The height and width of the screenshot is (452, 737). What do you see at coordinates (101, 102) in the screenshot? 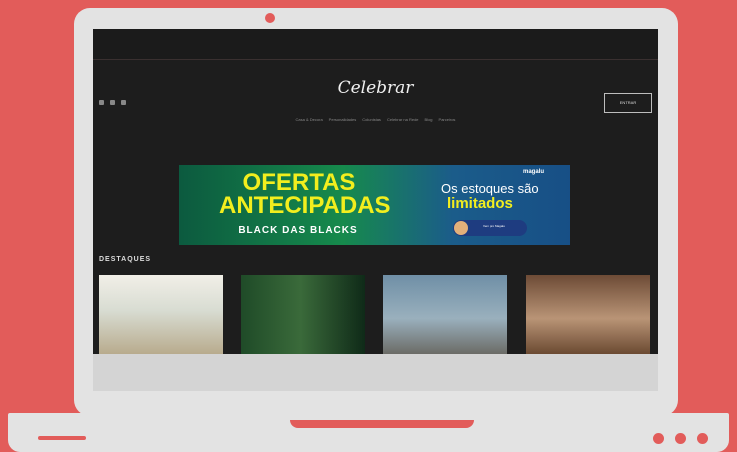
I see `instagram-icon` at bounding box center [101, 102].